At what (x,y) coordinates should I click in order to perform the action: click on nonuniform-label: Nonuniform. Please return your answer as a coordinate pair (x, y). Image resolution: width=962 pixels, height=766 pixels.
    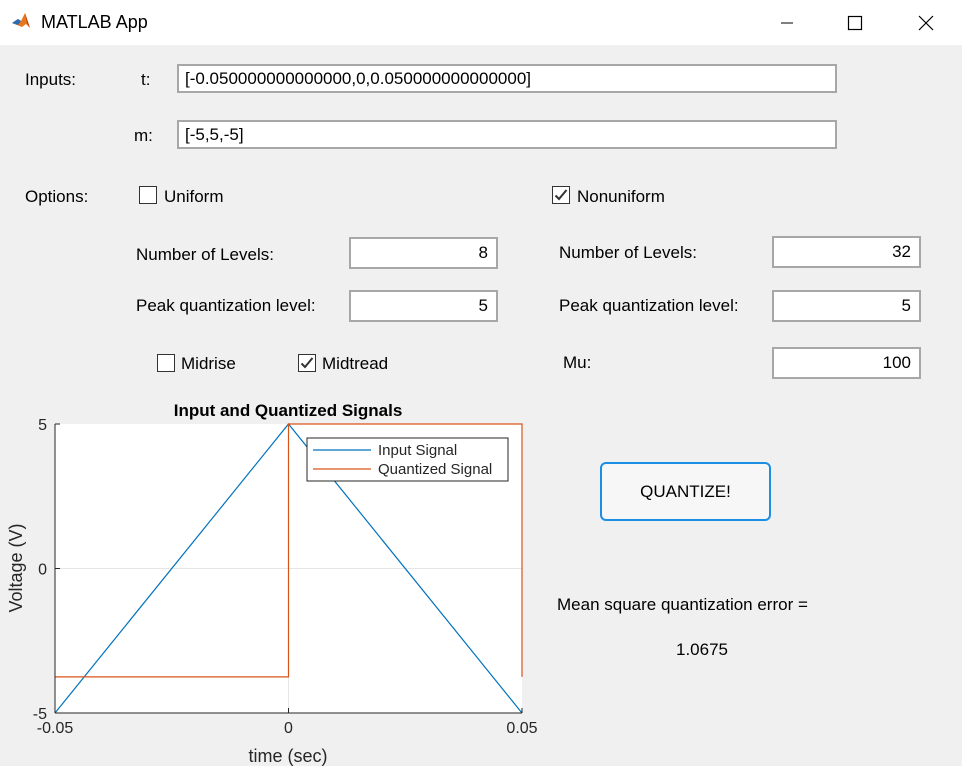
    Looking at the image, I should click on (621, 196).